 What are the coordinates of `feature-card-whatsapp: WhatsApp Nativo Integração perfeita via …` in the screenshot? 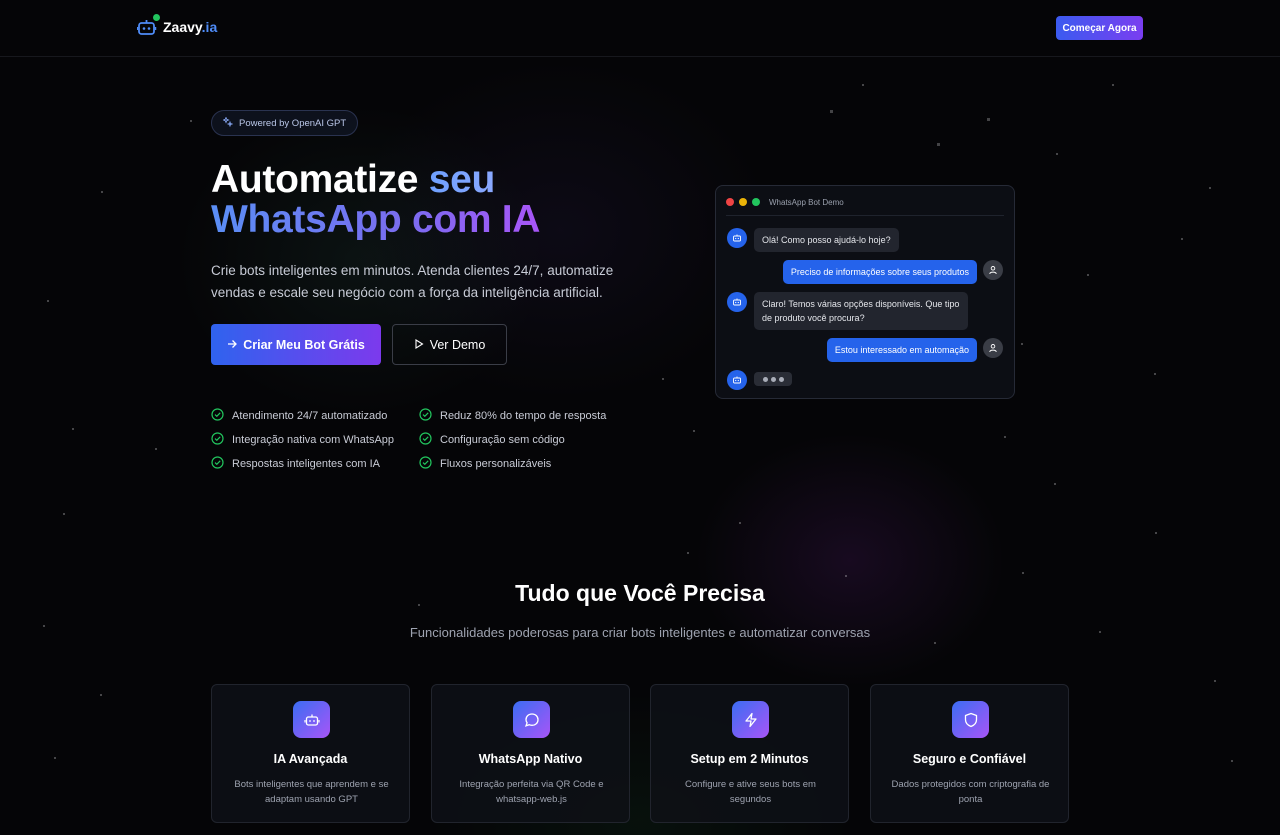 It's located at (530, 753).